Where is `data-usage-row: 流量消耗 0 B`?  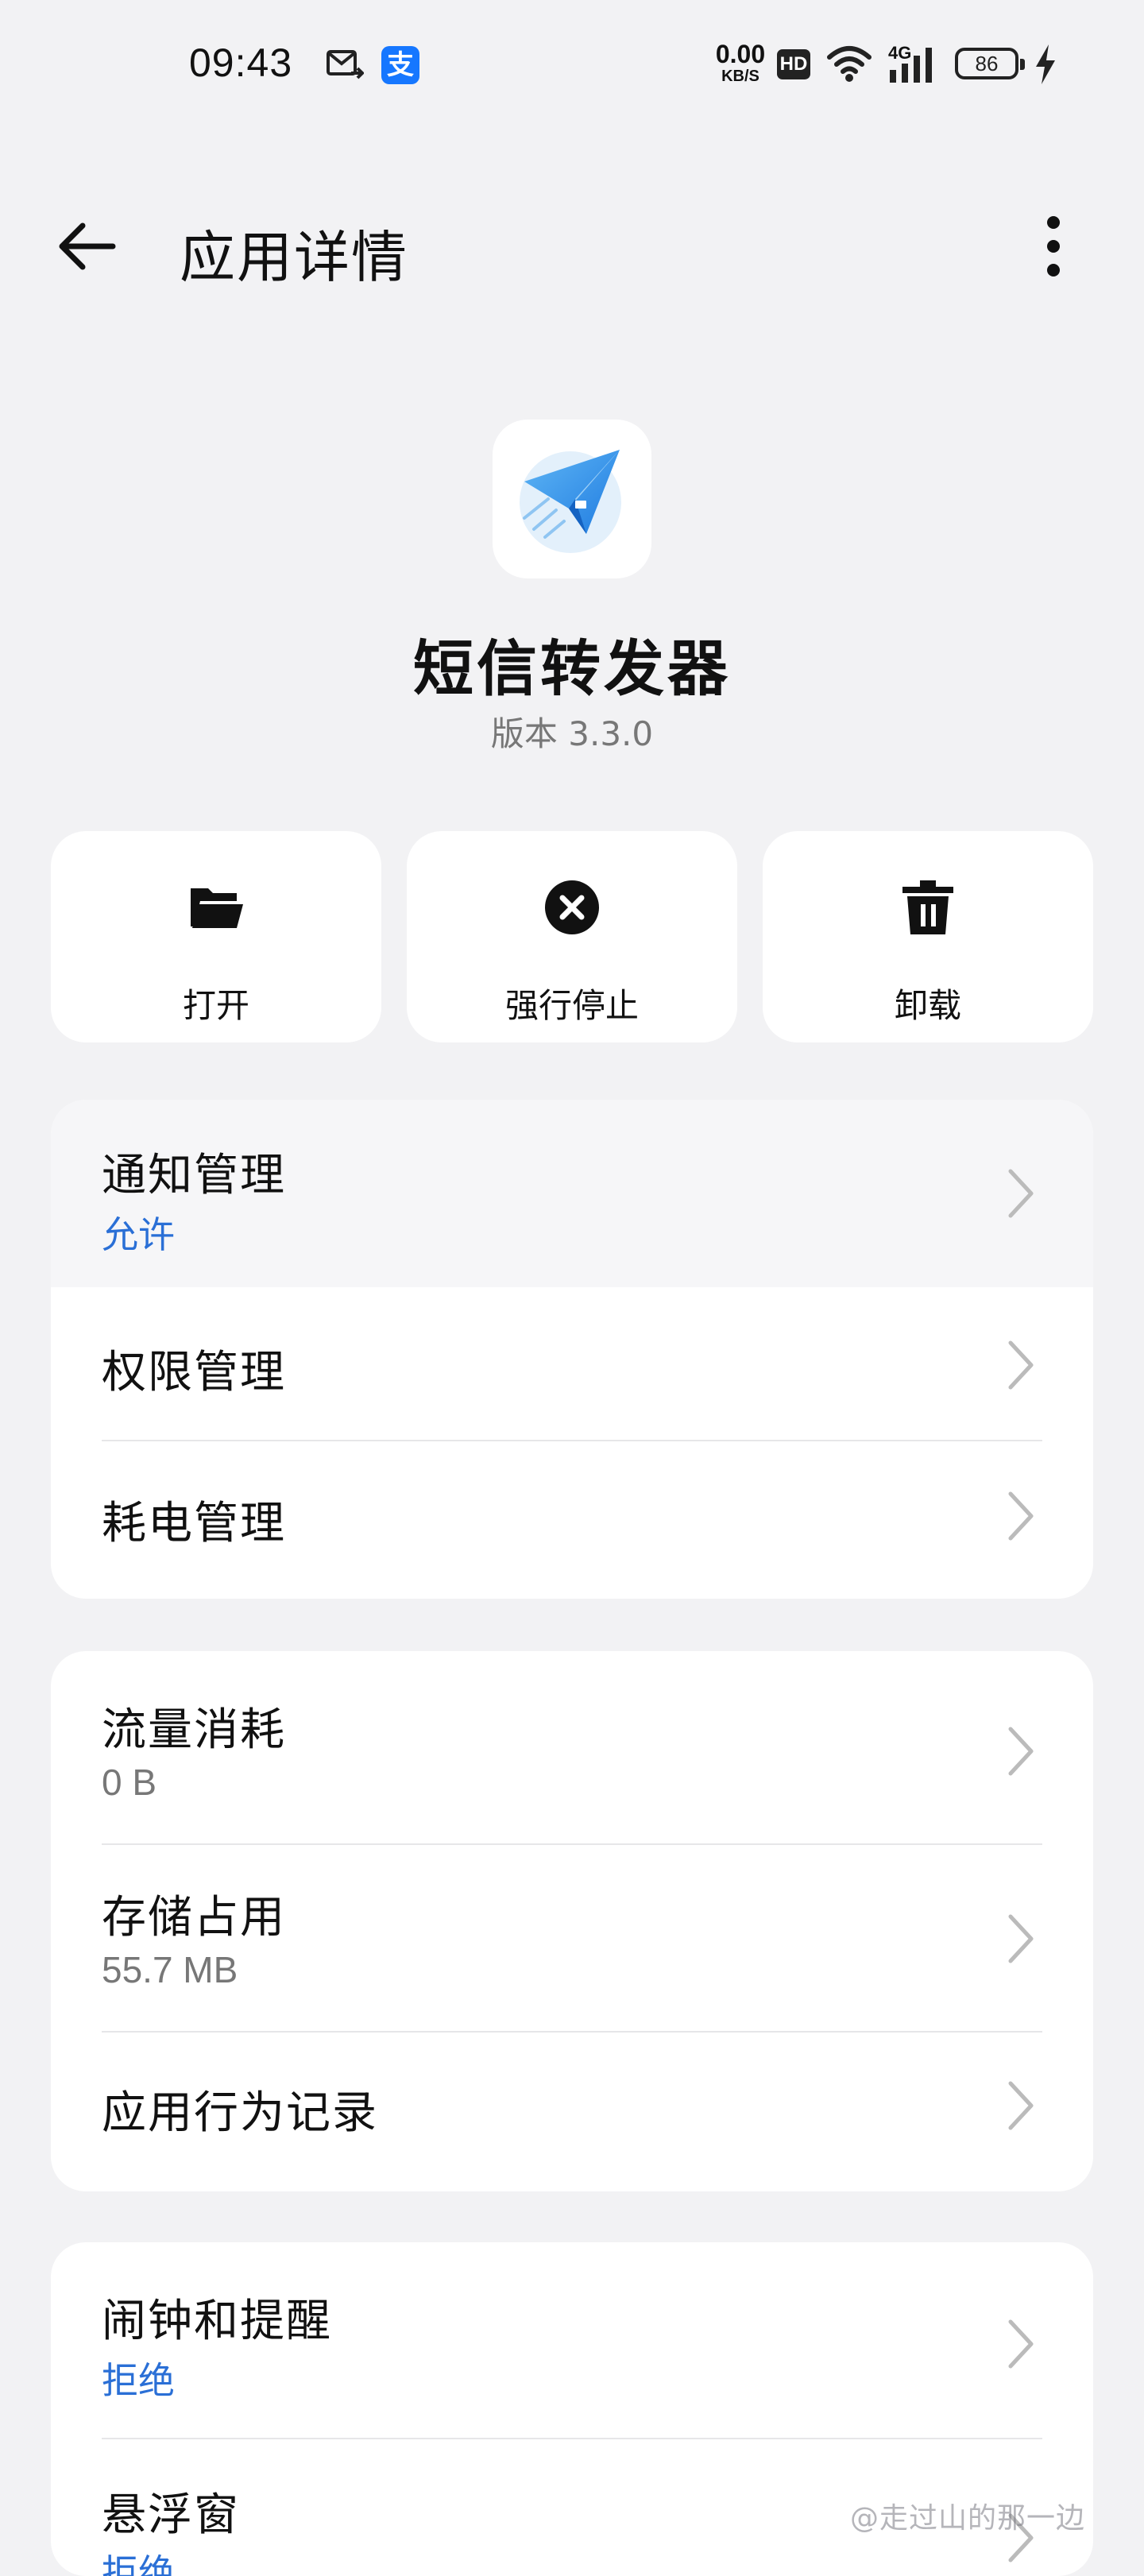 data-usage-row: 流量消耗 0 B is located at coordinates (572, 1748).